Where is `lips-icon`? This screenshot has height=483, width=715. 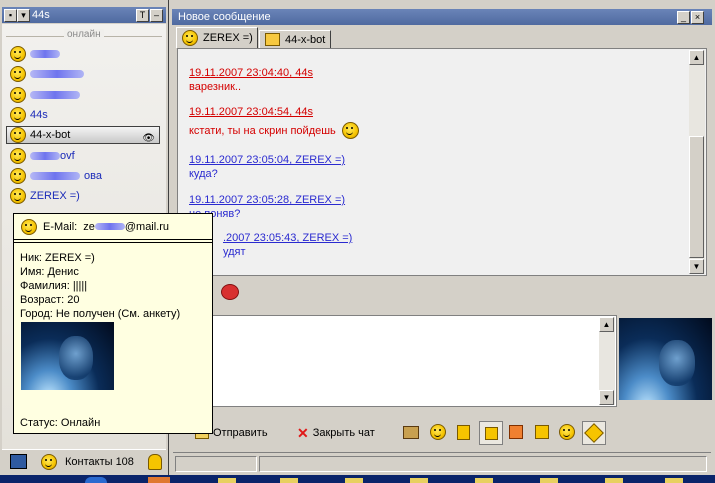
lips-icon is located at coordinates (230, 292).